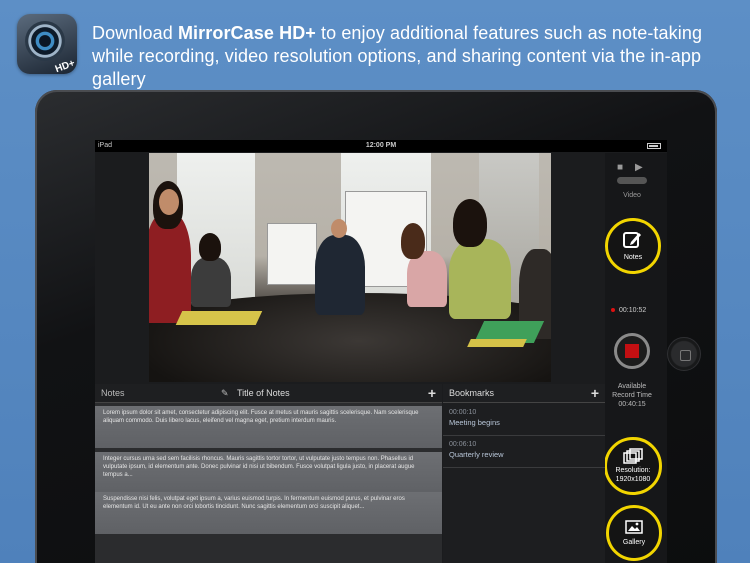 Image resolution: width=750 pixels, height=563 pixels. What do you see at coordinates (632, 195) in the screenshot?
I see `mode-label: Video` at bounding box center [632, 195].